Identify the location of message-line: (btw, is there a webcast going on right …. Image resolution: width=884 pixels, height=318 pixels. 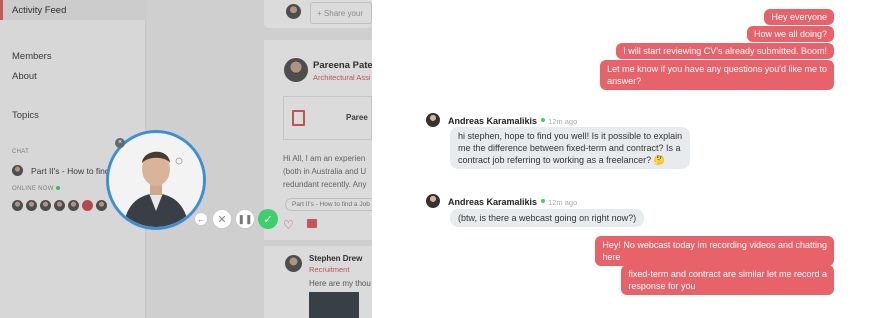
(547, 218).